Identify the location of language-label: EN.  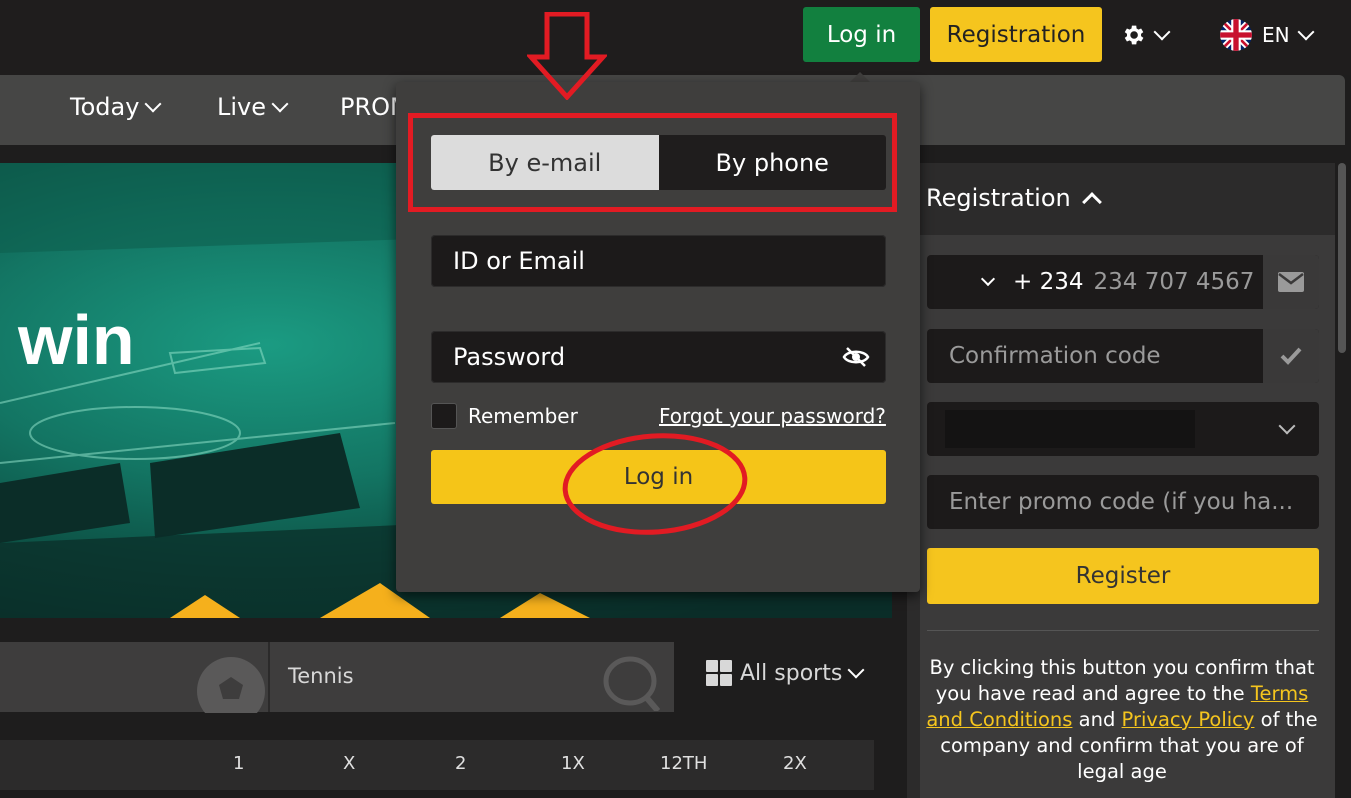
(1276, 35).